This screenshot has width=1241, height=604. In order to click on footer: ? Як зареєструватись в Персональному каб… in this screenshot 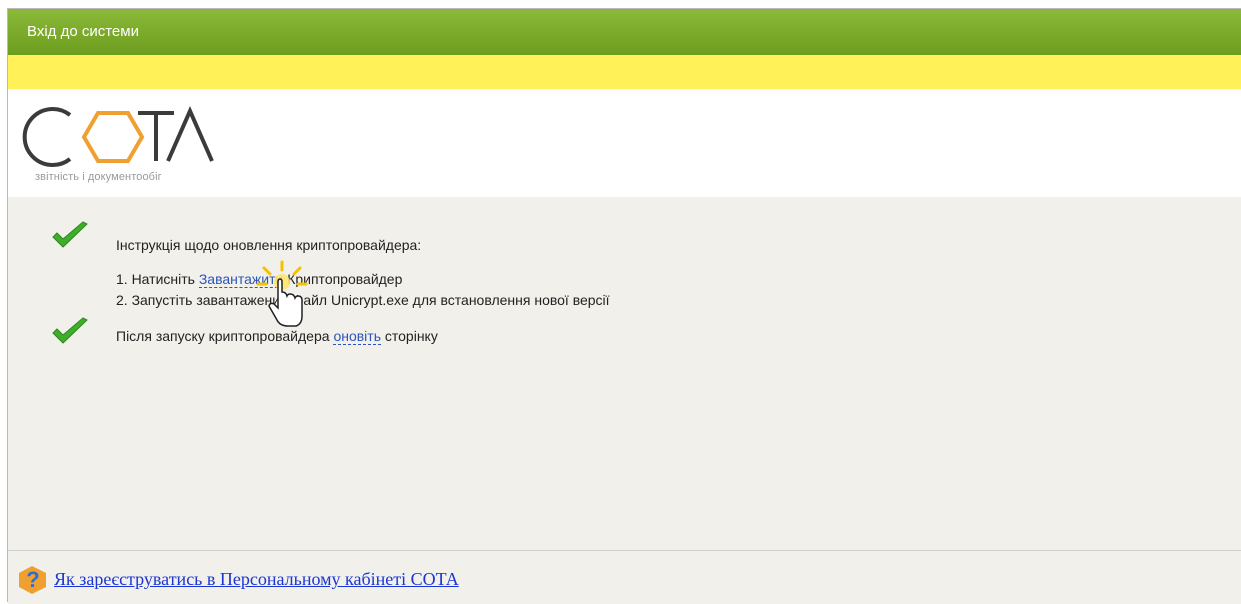, I will do `click(624, 577)`.